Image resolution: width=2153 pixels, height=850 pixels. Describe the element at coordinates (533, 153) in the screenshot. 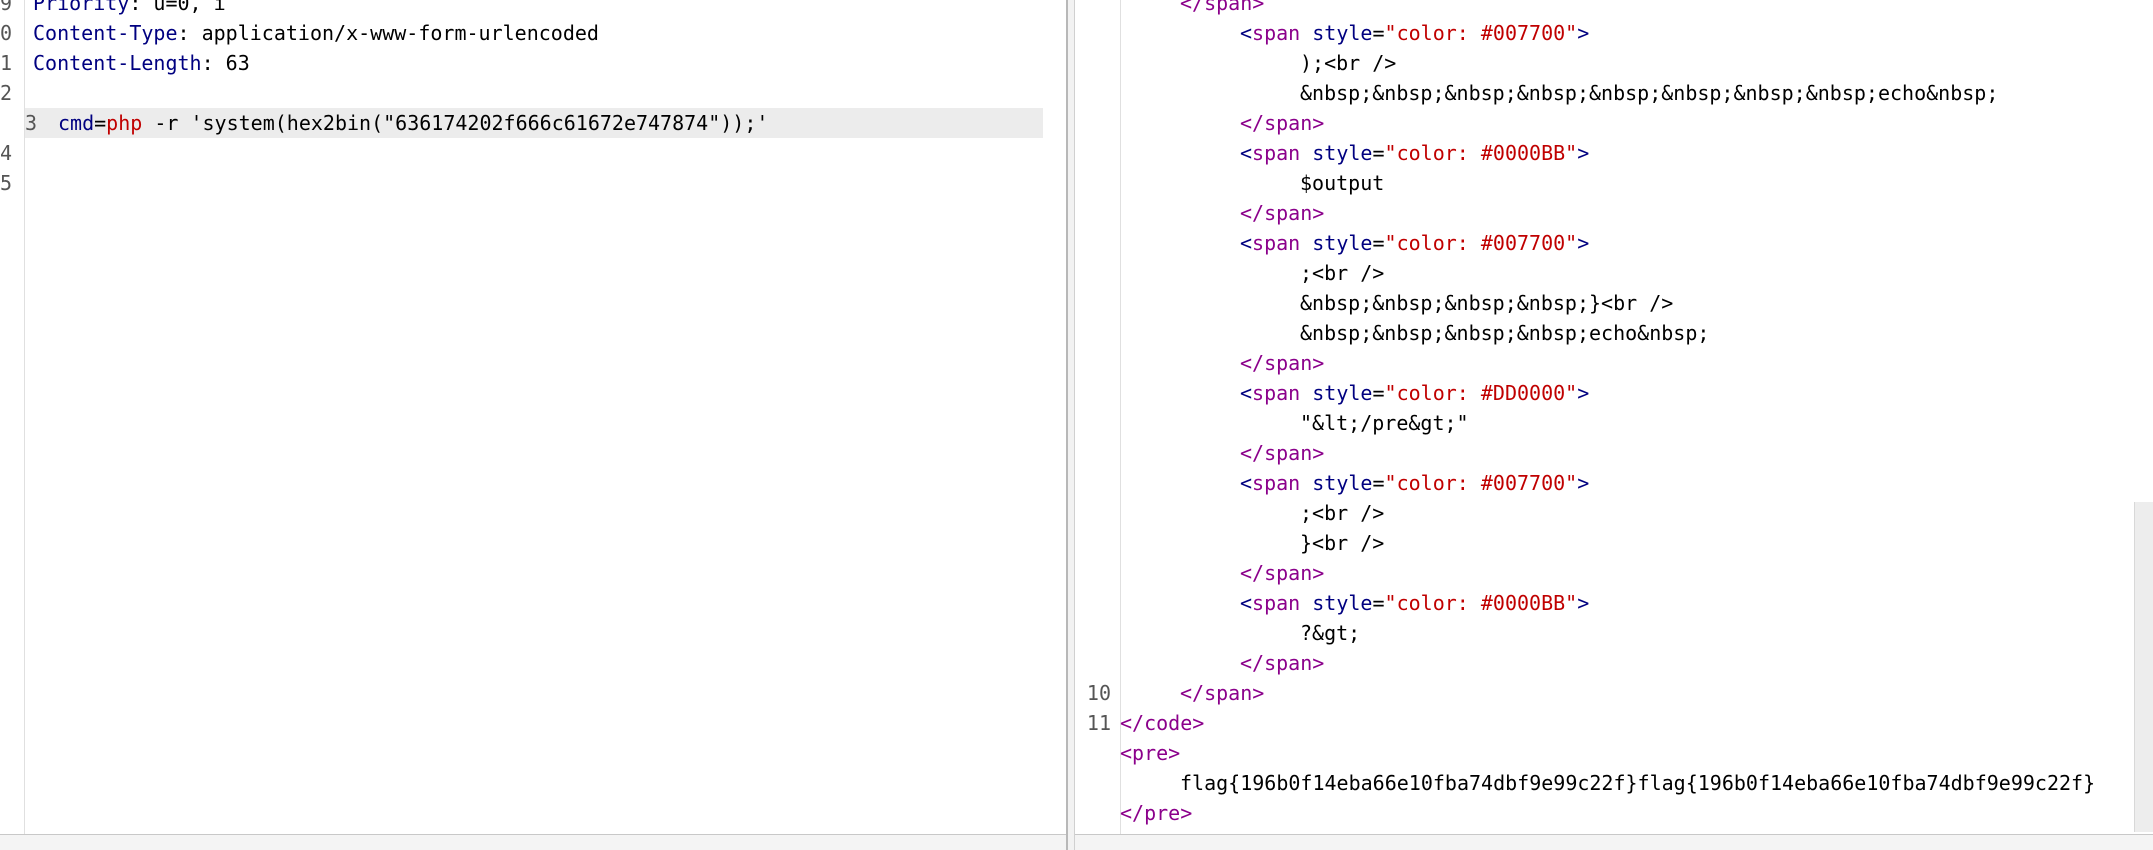

I see `request-line: 4` at that location.